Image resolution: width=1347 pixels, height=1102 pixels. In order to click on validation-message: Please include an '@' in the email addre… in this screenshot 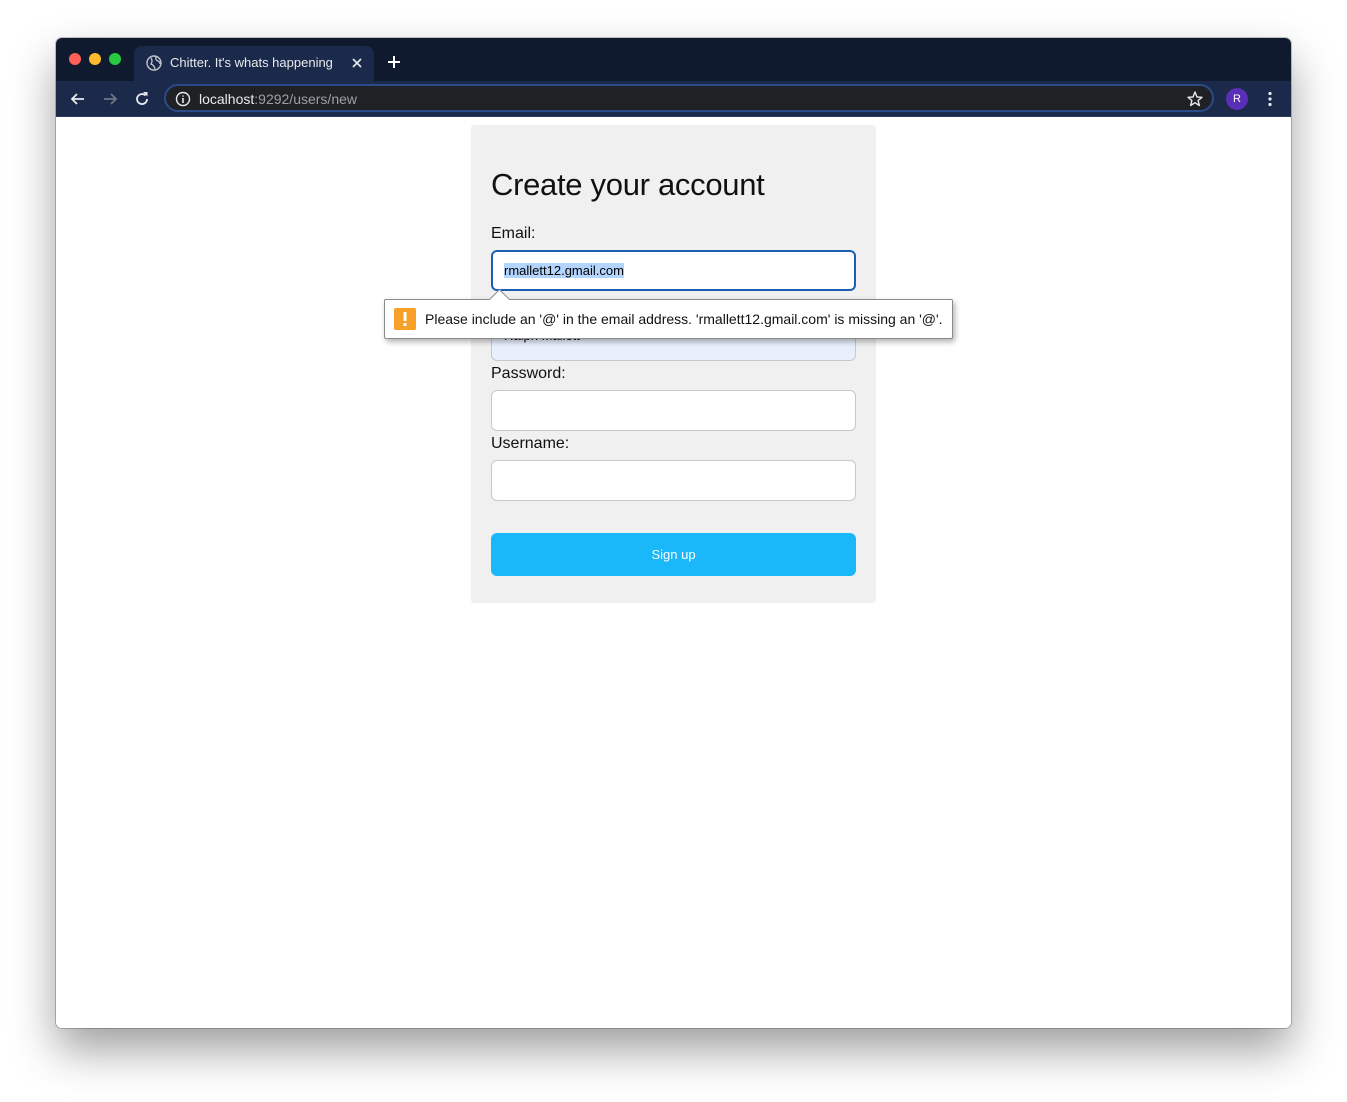, I will do `click(684, 319)`.